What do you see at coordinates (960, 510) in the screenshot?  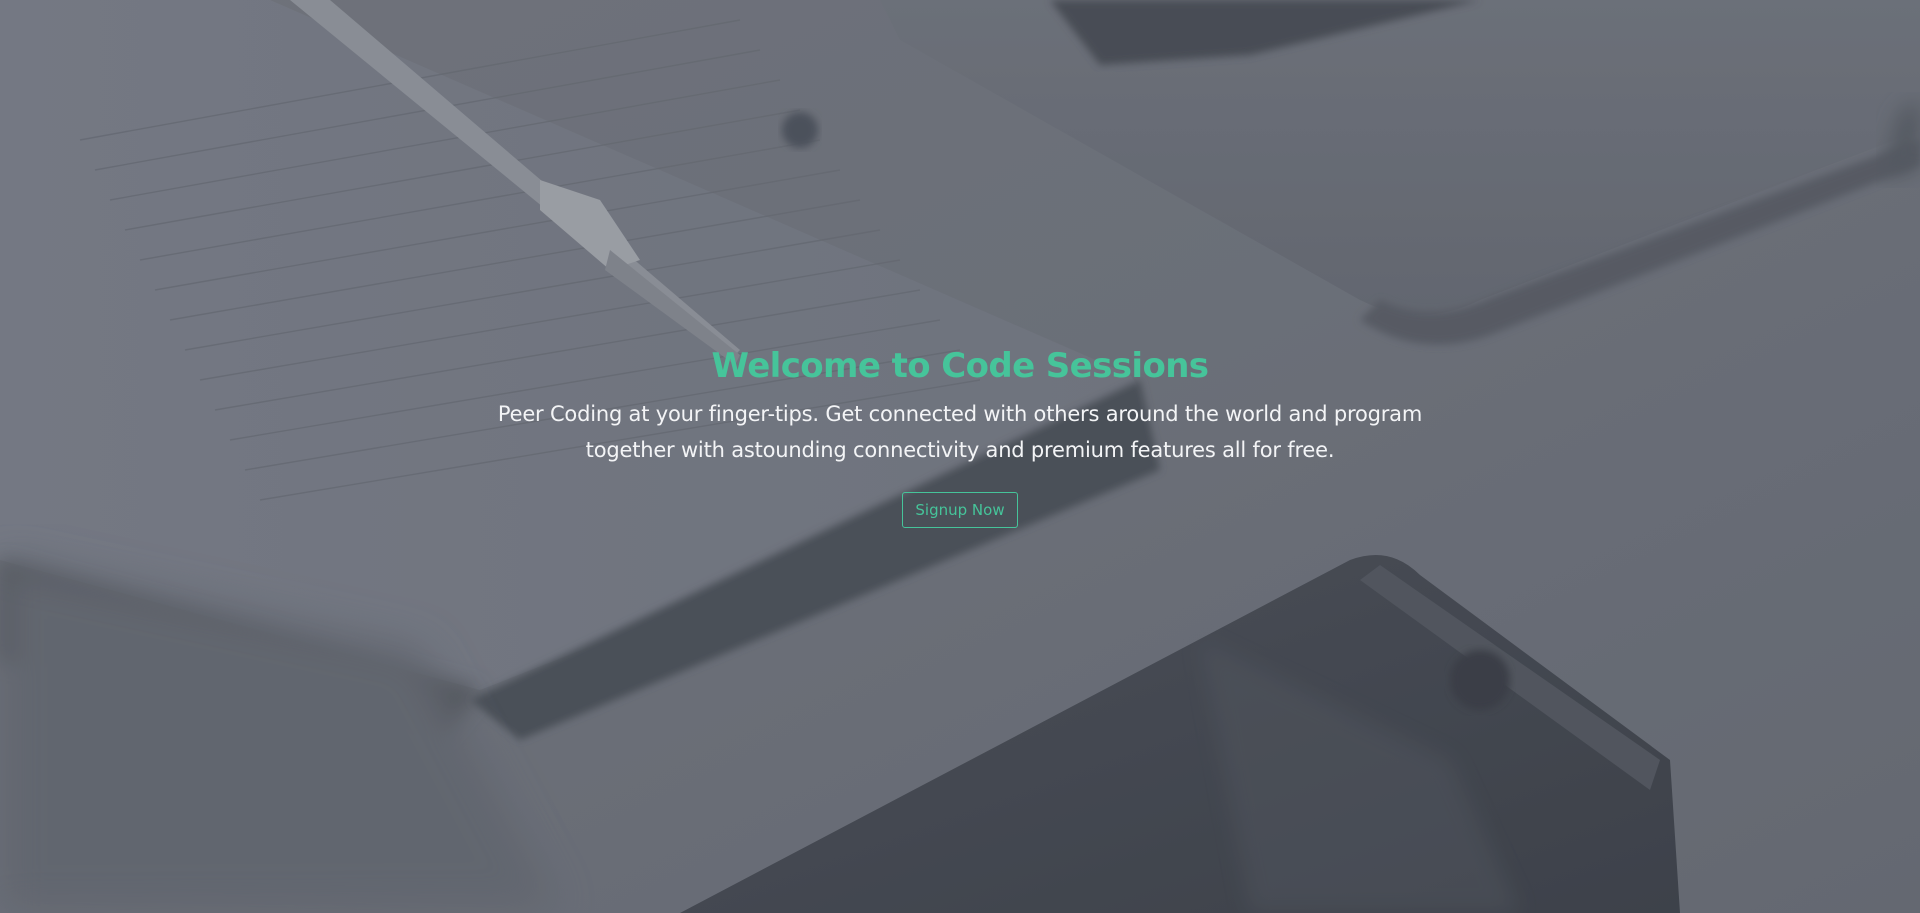 I see `signup-button: Signup Now` at bounding box center [960, 510].